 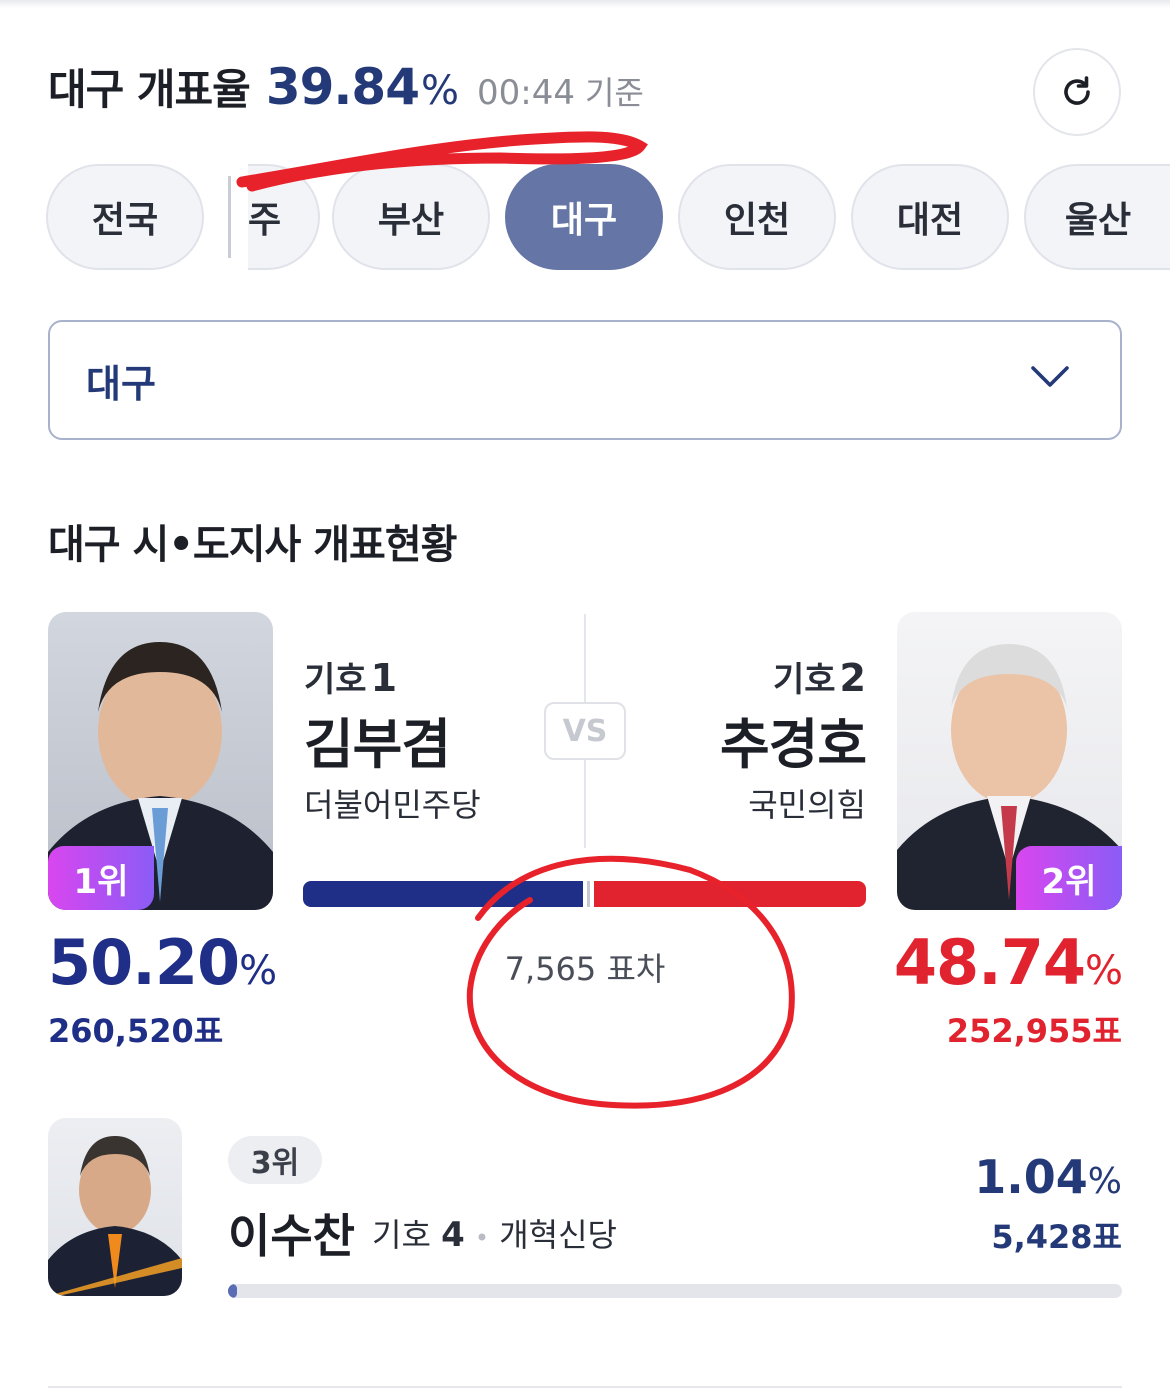 I want to click on candidate-2-percent-value: 48.74, so click(x=989, y=962).